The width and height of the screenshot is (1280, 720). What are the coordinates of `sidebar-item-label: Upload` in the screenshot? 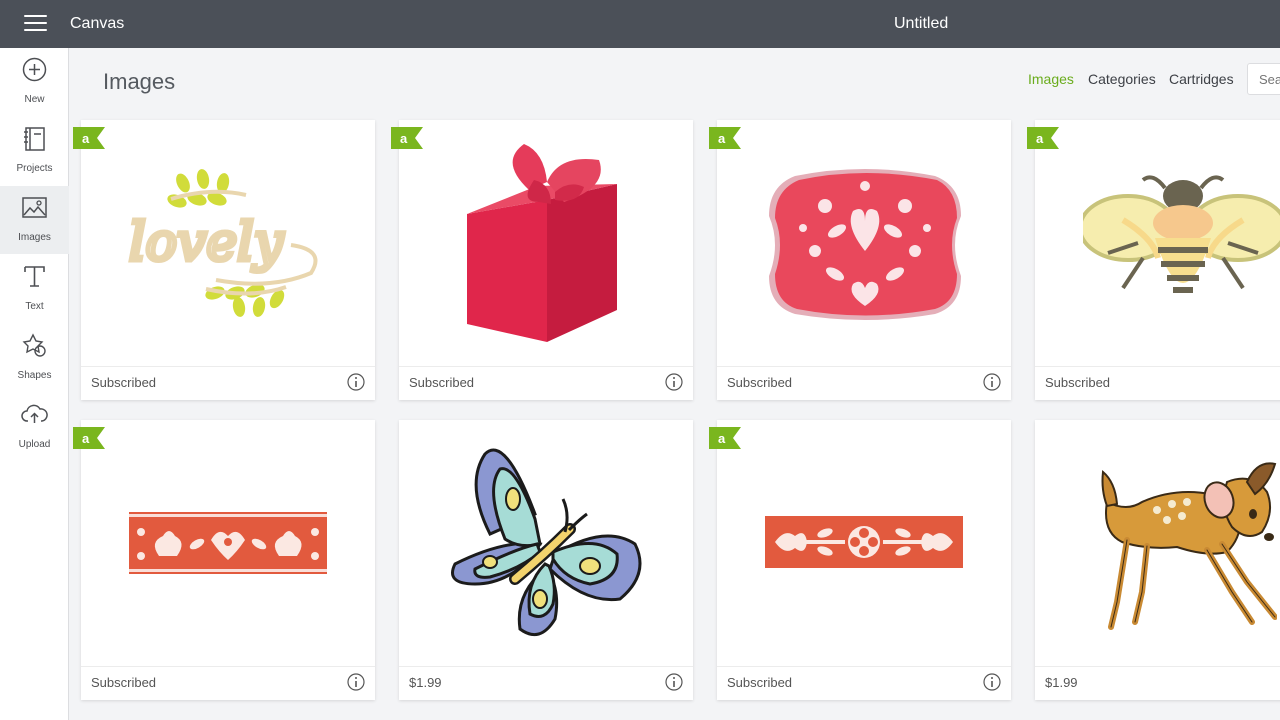 It's located at (34, 444).